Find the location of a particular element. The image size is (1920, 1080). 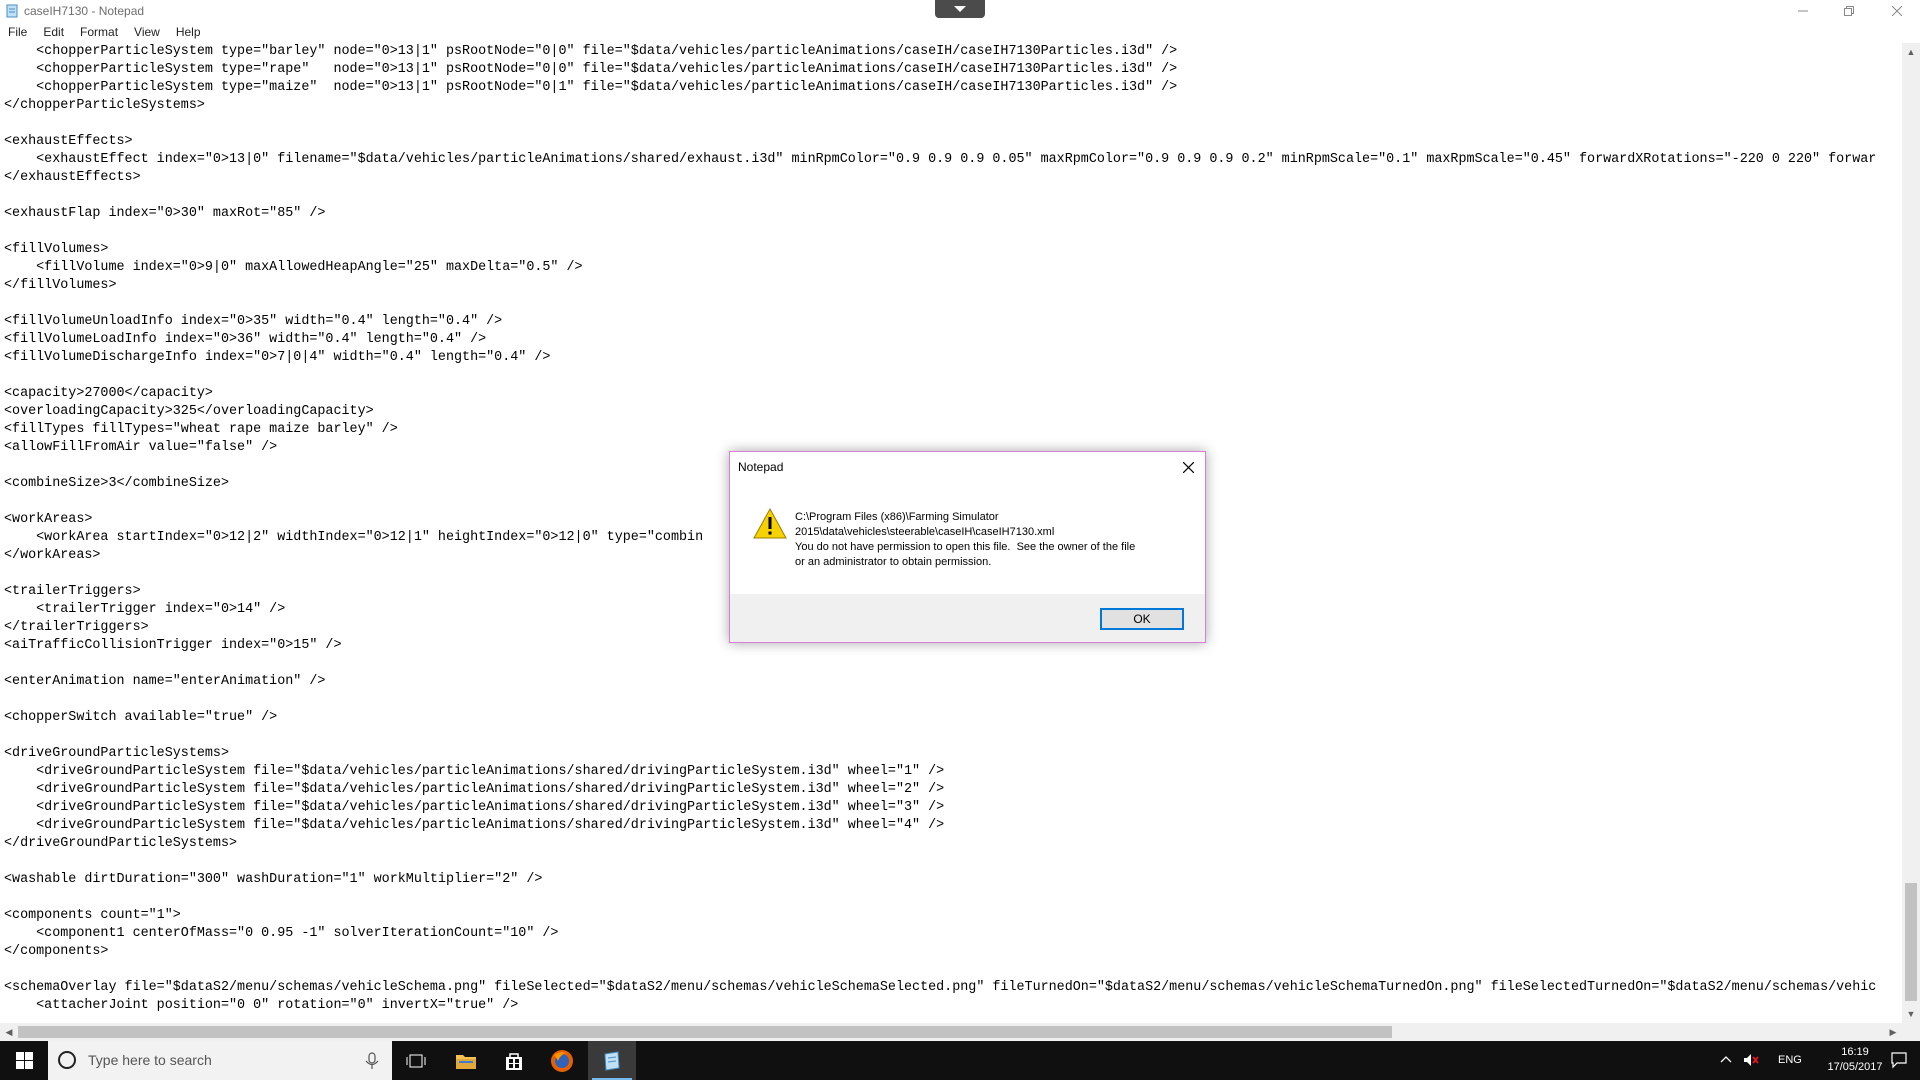

horizontal-scrollbar: ◀ ▶ is located at coordinates (951, 1032).